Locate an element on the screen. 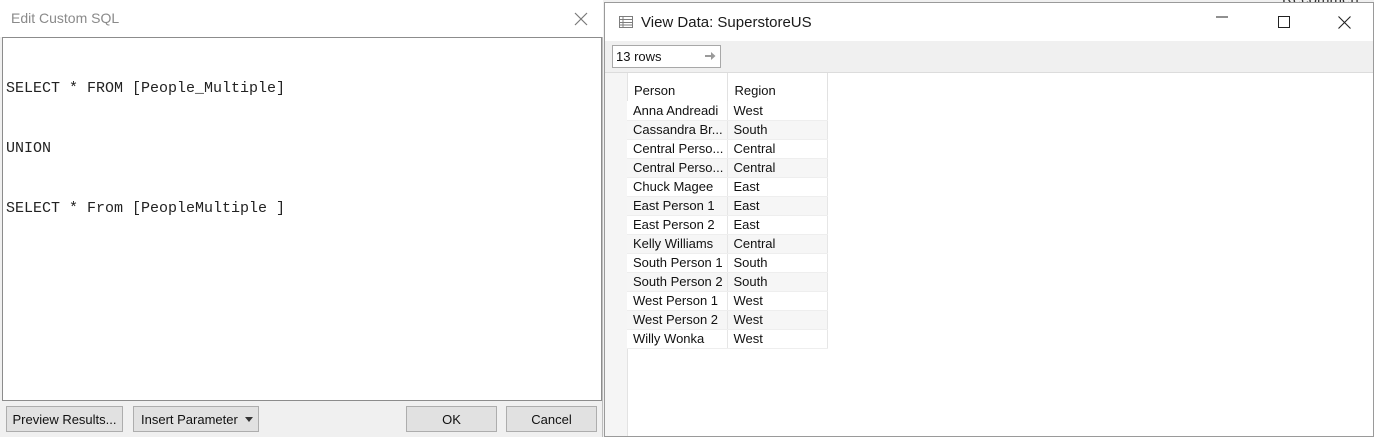 Image resolution: width=1374 pixels, height=437 pixels. arrow-right-icon is located at coordinates (710, 56).